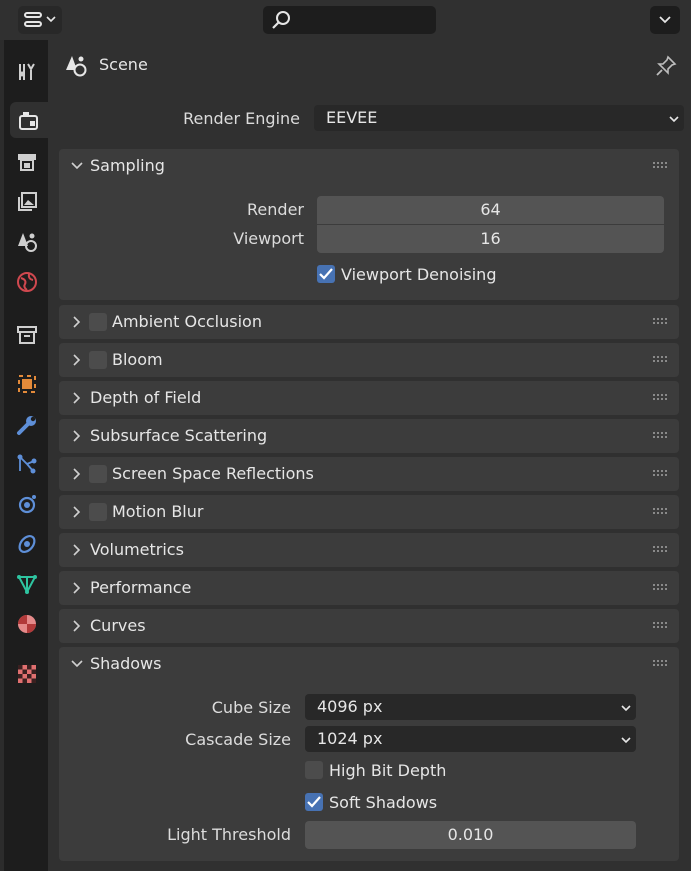 This screenshot has height=871, width=691. What do you see at coordinates (666, 66) in the screenshot?
I see `pin-icon` at bounding box center [666, 66].